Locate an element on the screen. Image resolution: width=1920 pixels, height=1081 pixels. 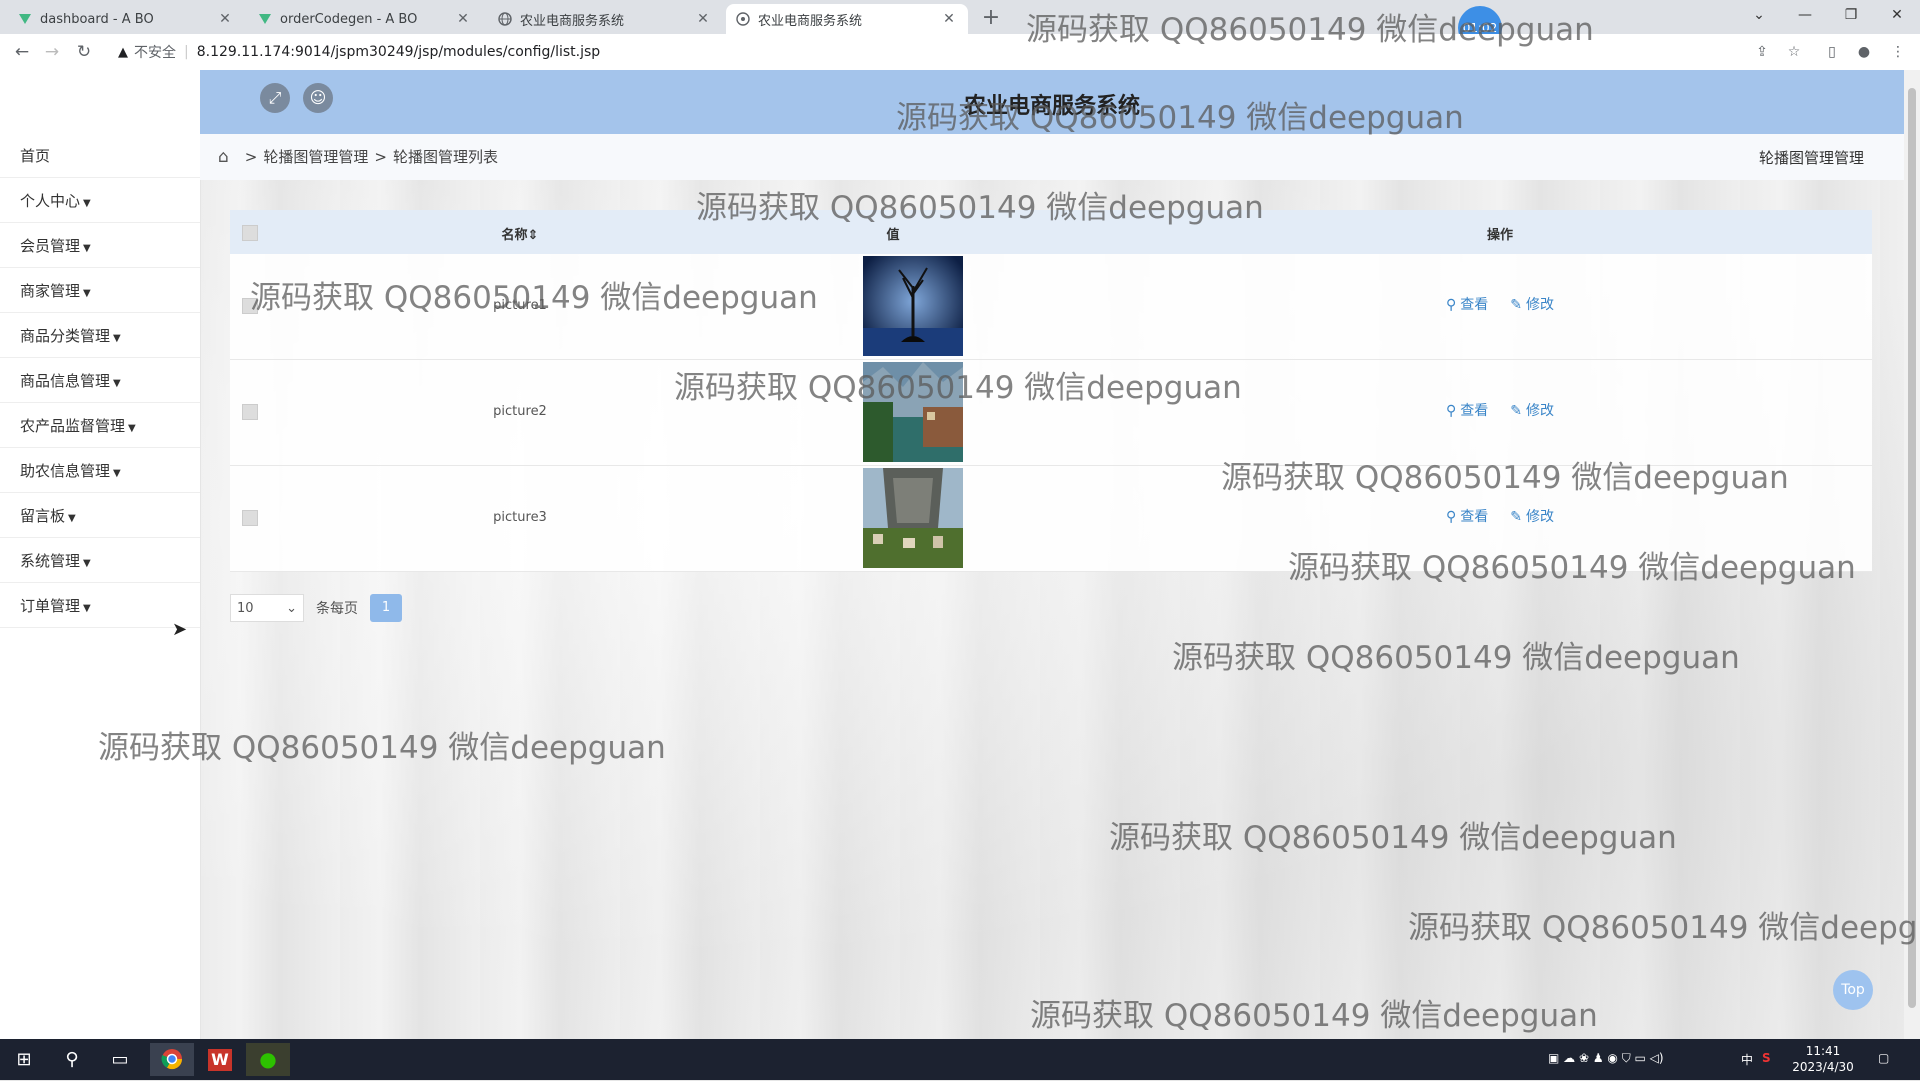
sidebar-item-farm-info: 助农信息管理 ▼ is located at coordinates (100, 471).